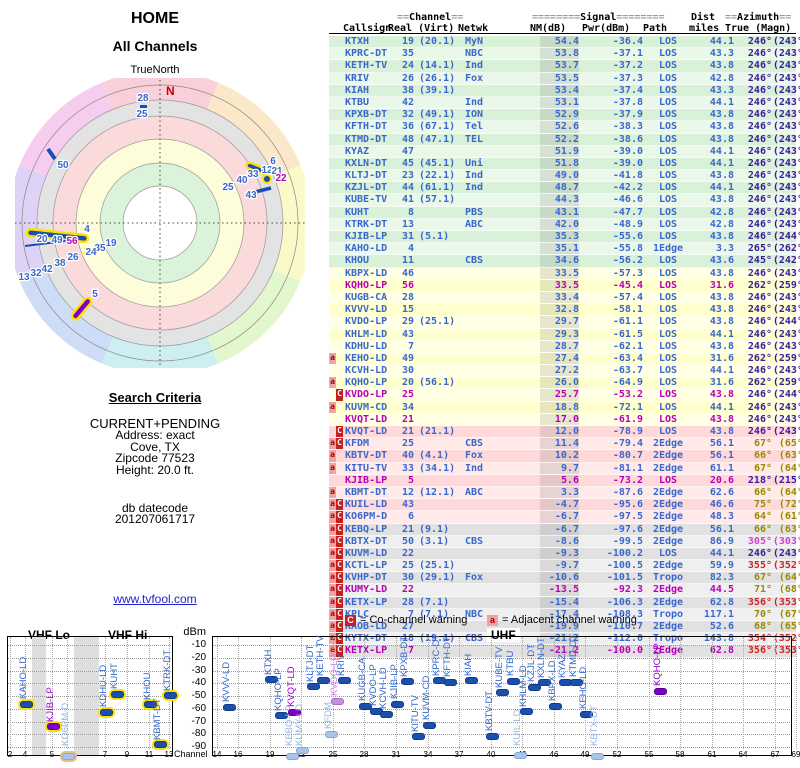 This screenshot has height=768, width=800. I want to click on signal-marker-label: KCVH-LD, so click(383, 688).